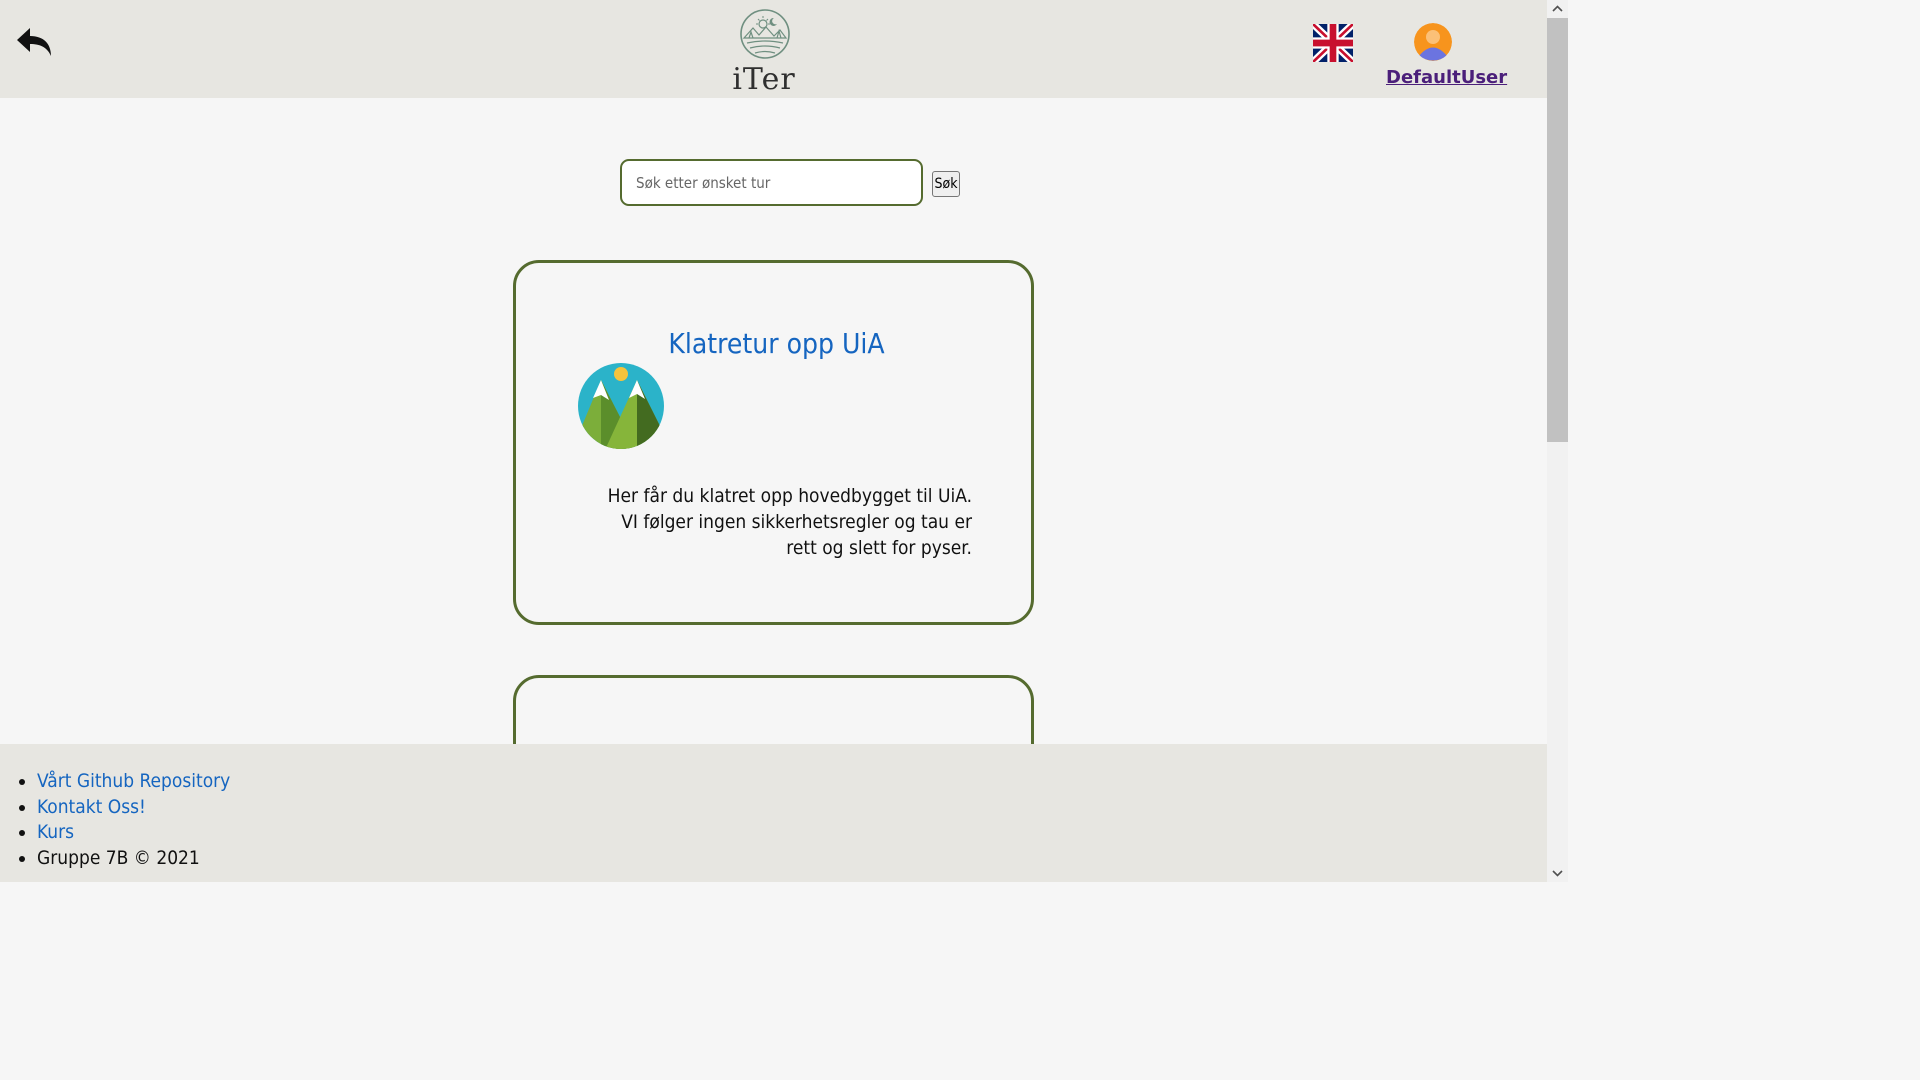 Image resolution: width=1920 pixels, height=1080 pixels. What do you see at coordinates (946, 184) in the screenshot?
I see `search-button: Søk` at bounding box center [946, 184].